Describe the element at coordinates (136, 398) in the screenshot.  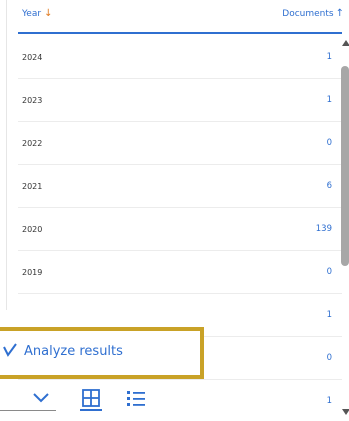
I see `list-view-icon` at that location.